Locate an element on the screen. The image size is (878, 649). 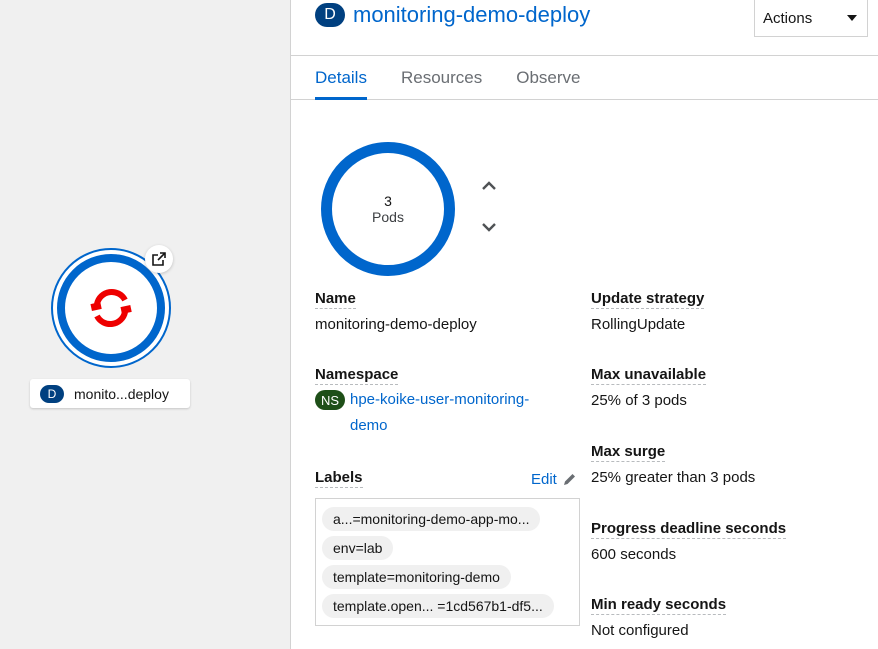
pod-count: 3 is located at coordinates (388, 201).